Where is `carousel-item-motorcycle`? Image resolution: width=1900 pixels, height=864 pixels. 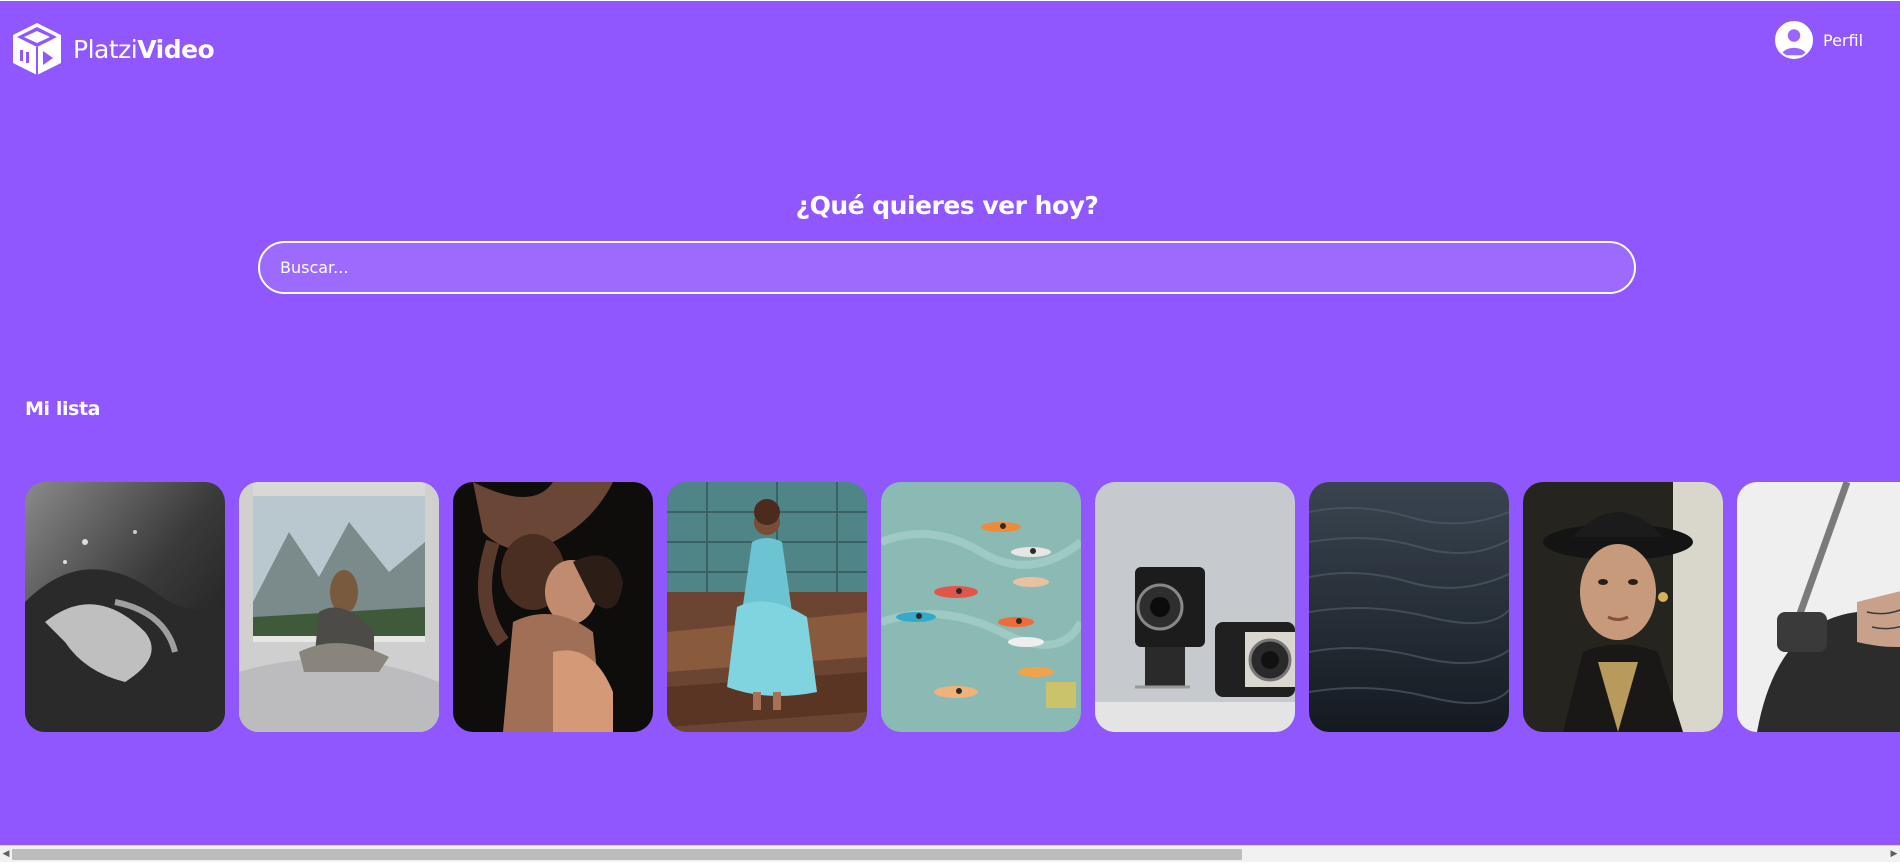
carousel-item-motorcycle is located at coordinates (1818, 607).